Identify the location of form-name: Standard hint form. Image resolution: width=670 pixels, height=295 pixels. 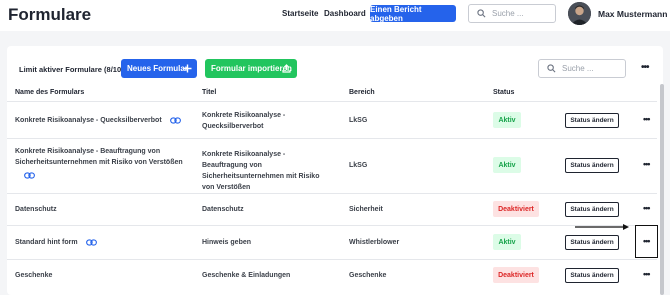
(46, 242).